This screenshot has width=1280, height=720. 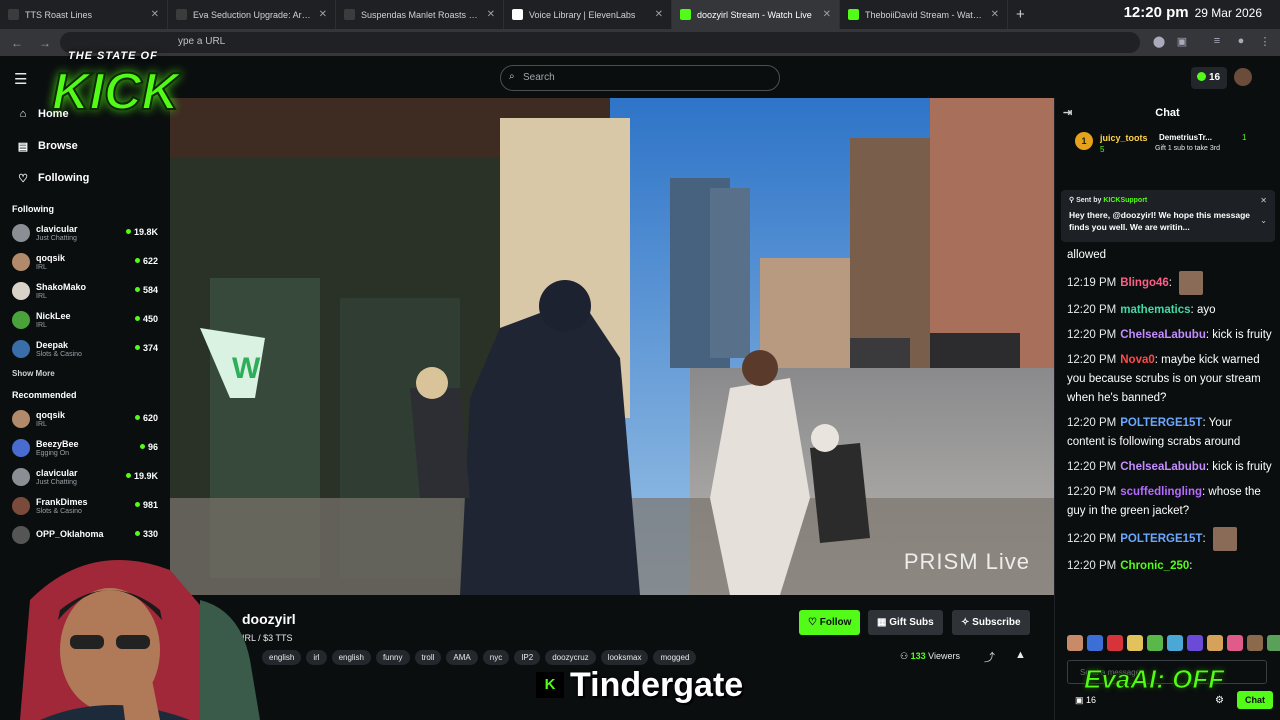 I want to click on unpin-icon: ✕, so click(x=1263, y=200).